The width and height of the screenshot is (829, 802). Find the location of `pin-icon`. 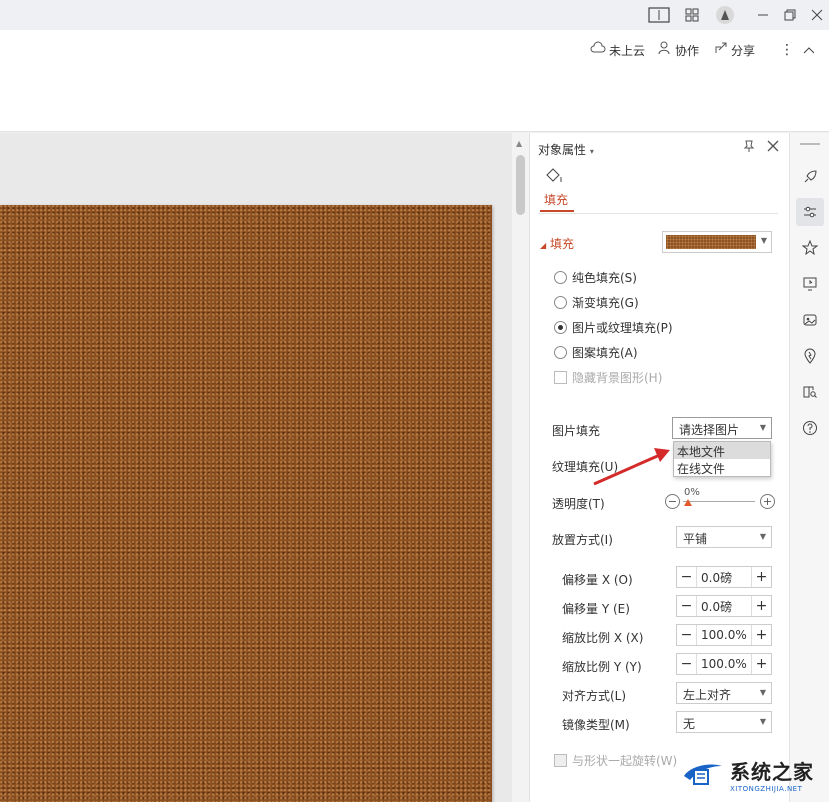

pin-icon is located at coordinates (749, 148).